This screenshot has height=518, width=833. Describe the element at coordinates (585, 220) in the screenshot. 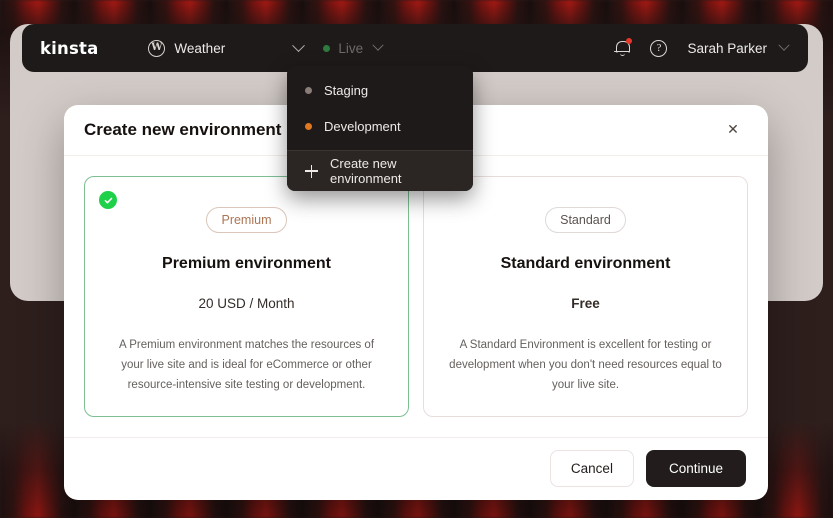

I see `tier-badge: Standard` at that location.